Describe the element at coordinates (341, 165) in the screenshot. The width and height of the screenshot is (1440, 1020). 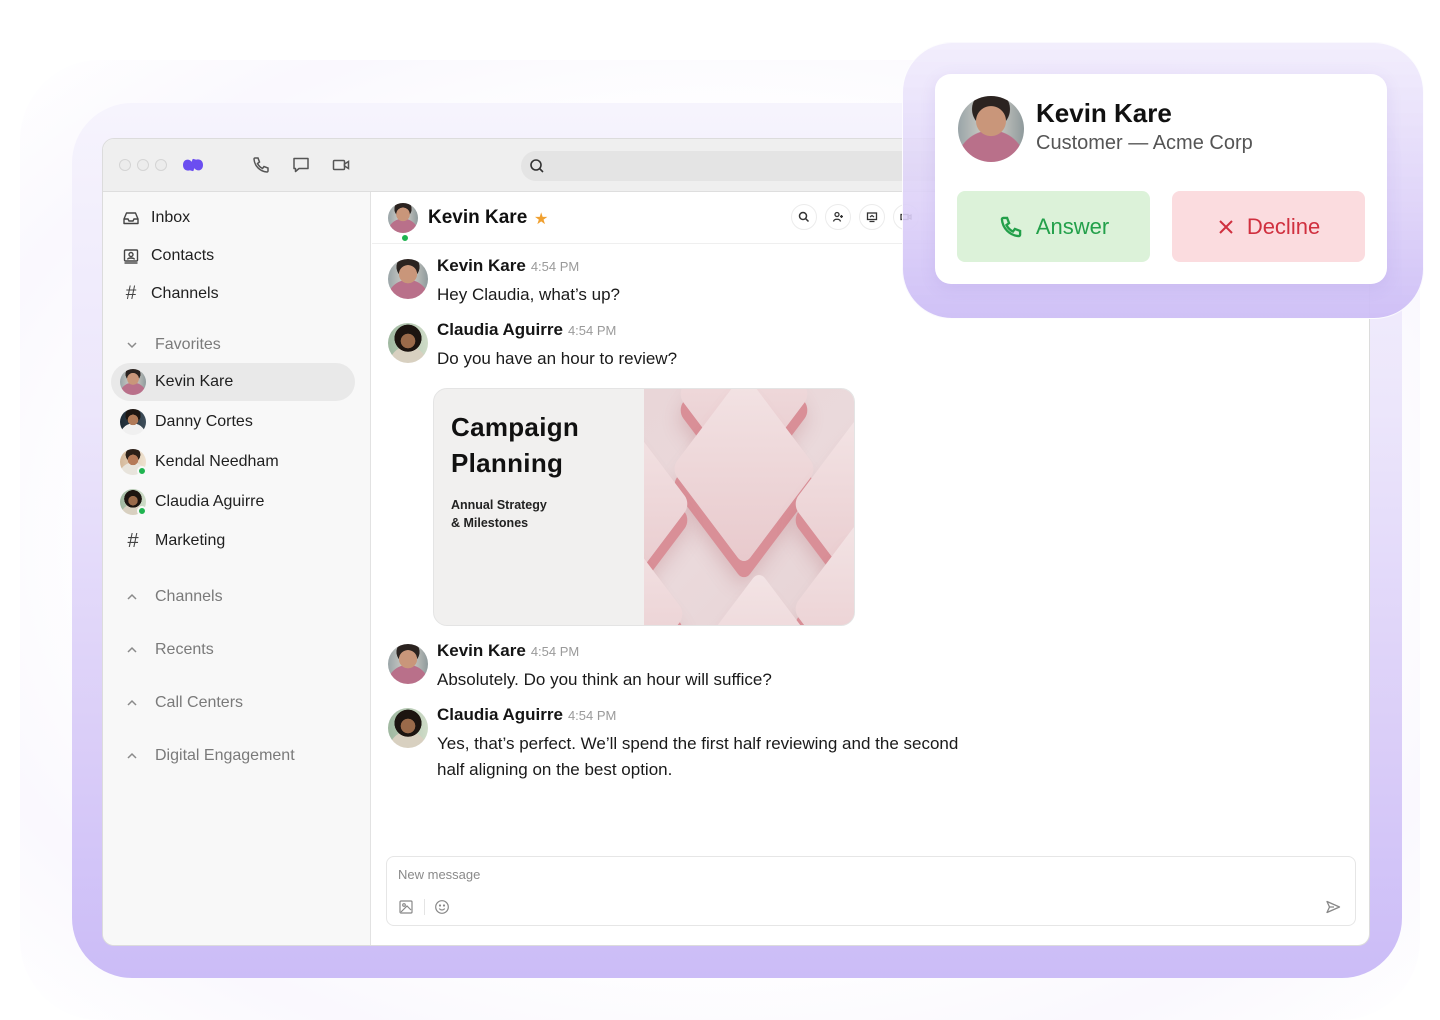
I see `video-camera-icon` at that location.